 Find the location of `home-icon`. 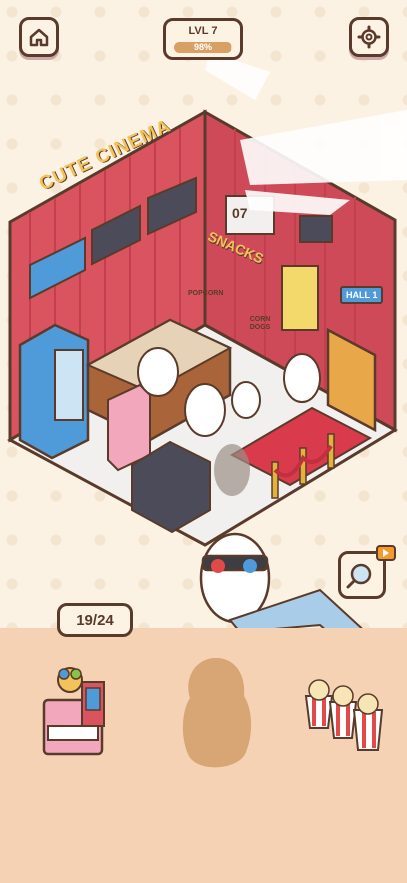

home-icon is located at coordinates (39, 37).